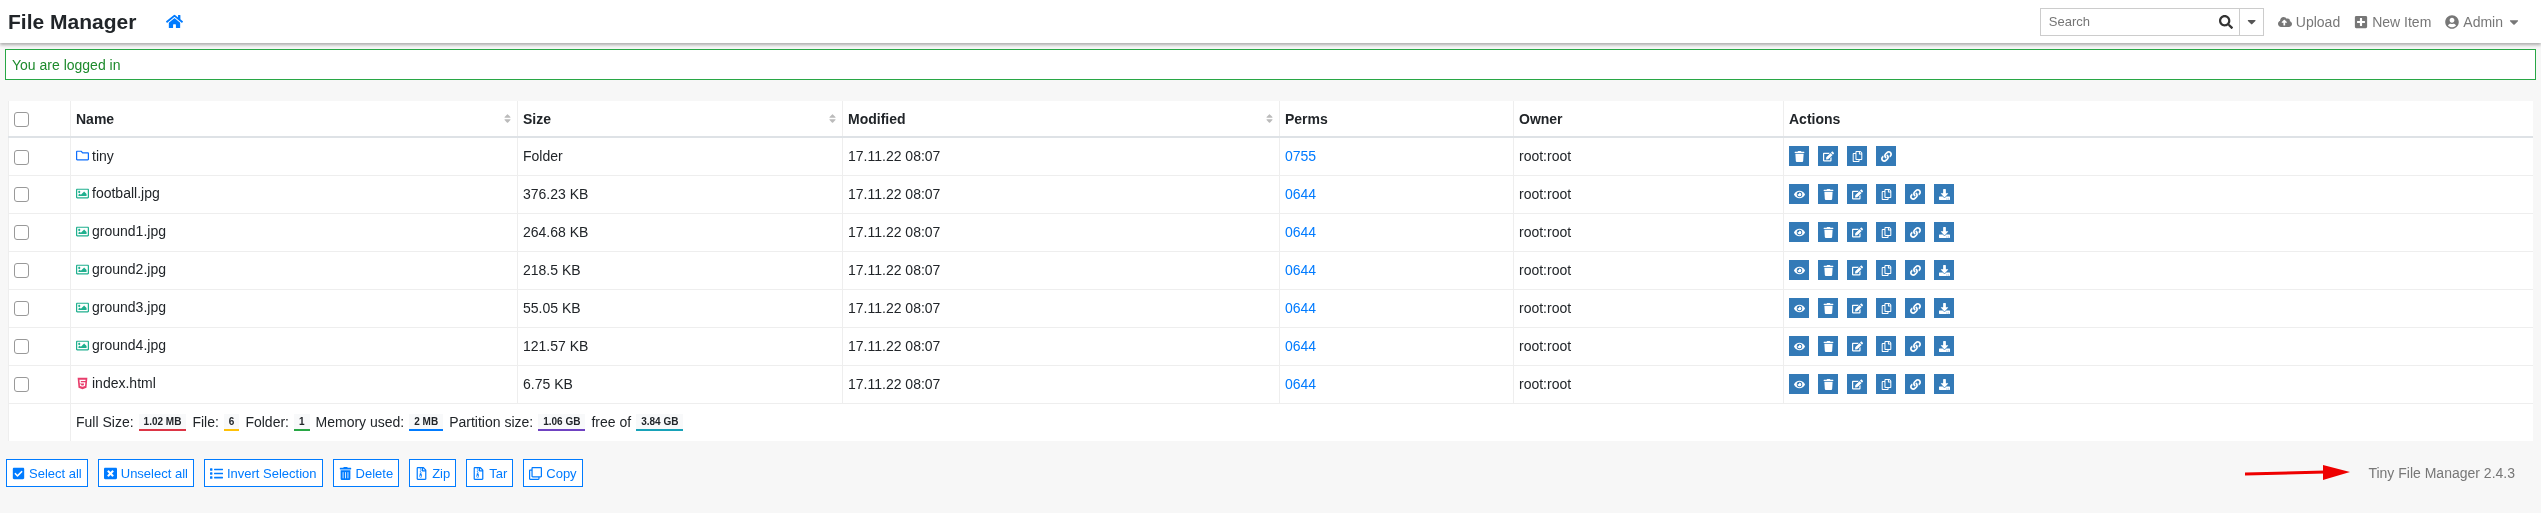  Describe the element at coordinates (145, 473) in the screenshot. I see `unselect-button: Unselect all` at that location.